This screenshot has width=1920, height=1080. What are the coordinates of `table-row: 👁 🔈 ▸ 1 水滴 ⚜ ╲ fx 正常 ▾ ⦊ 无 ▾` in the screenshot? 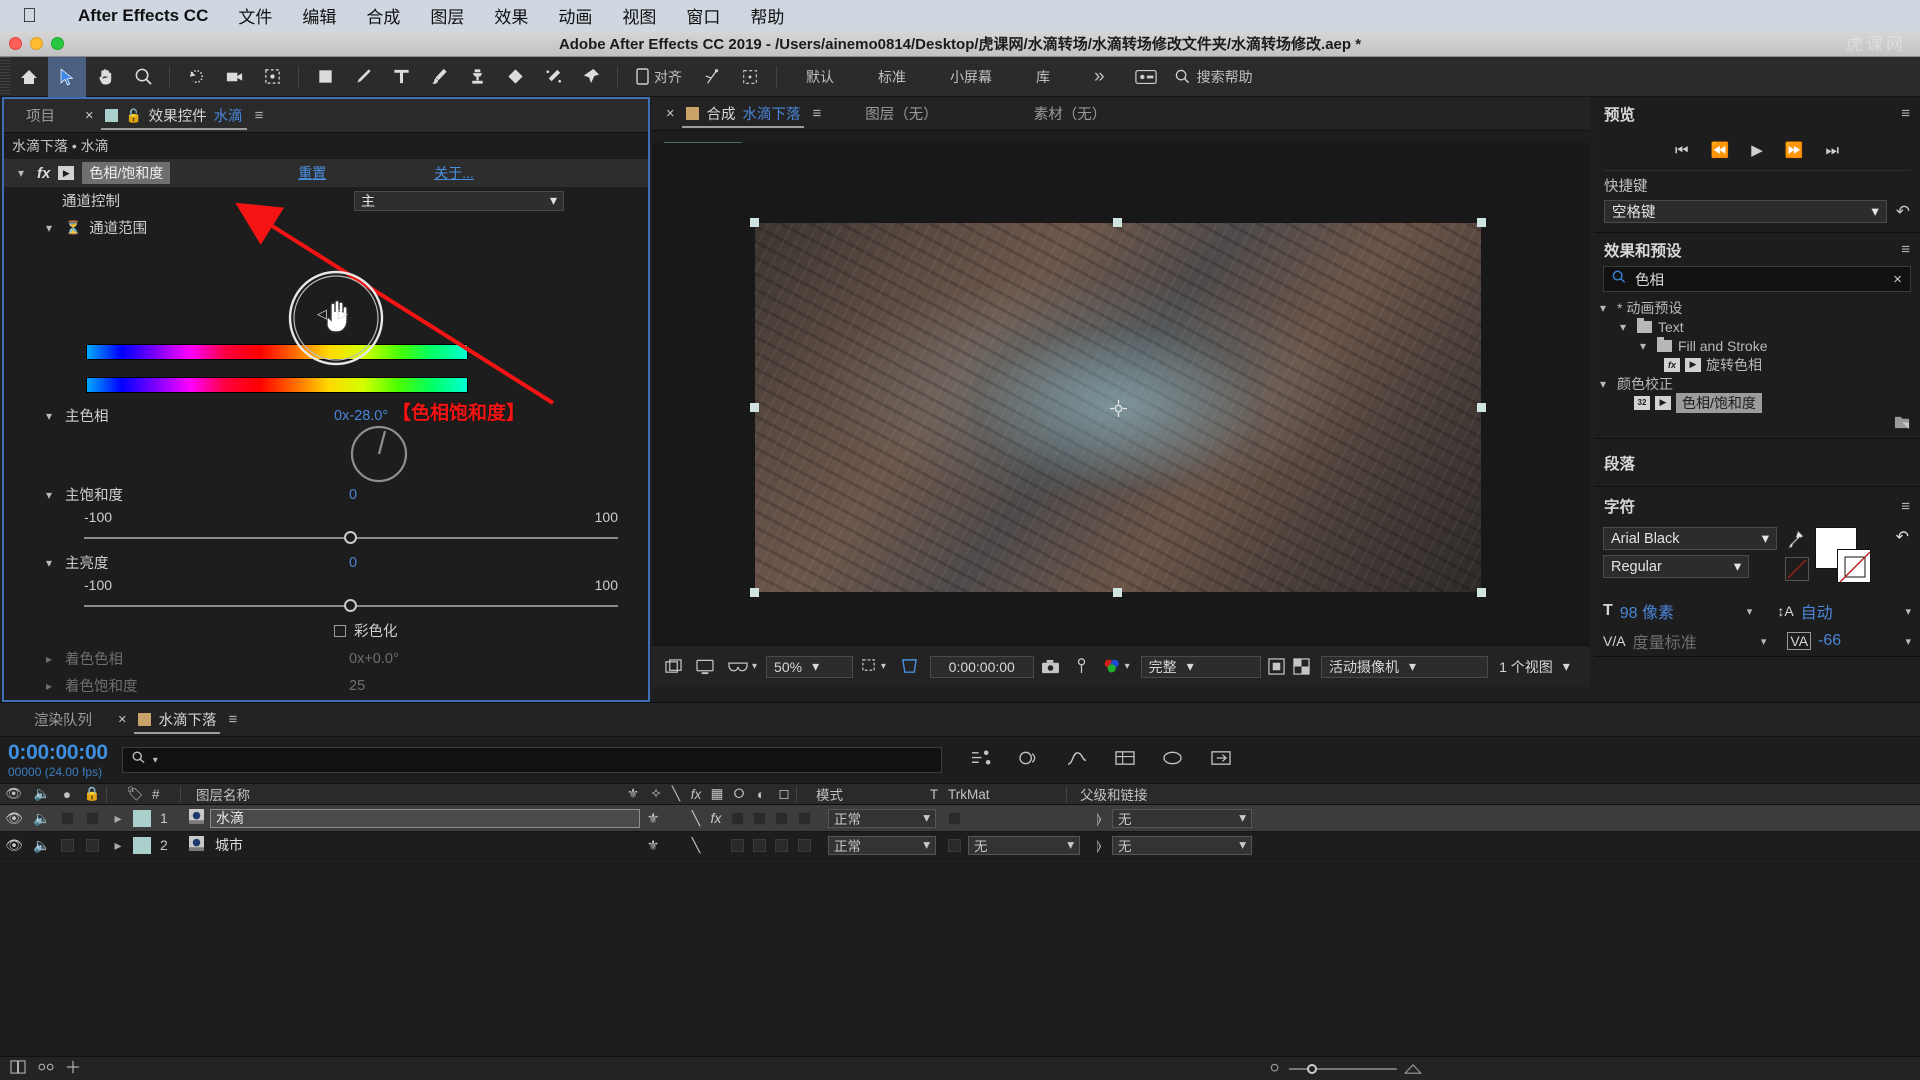 It's located at (960, 818).